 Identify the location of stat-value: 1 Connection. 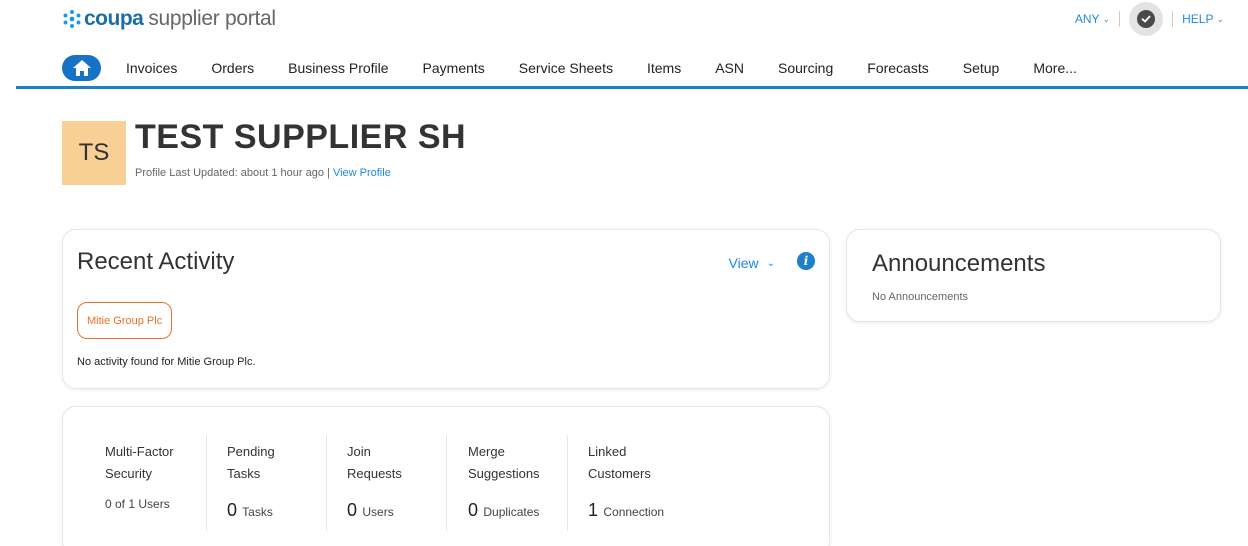
(626, 510).